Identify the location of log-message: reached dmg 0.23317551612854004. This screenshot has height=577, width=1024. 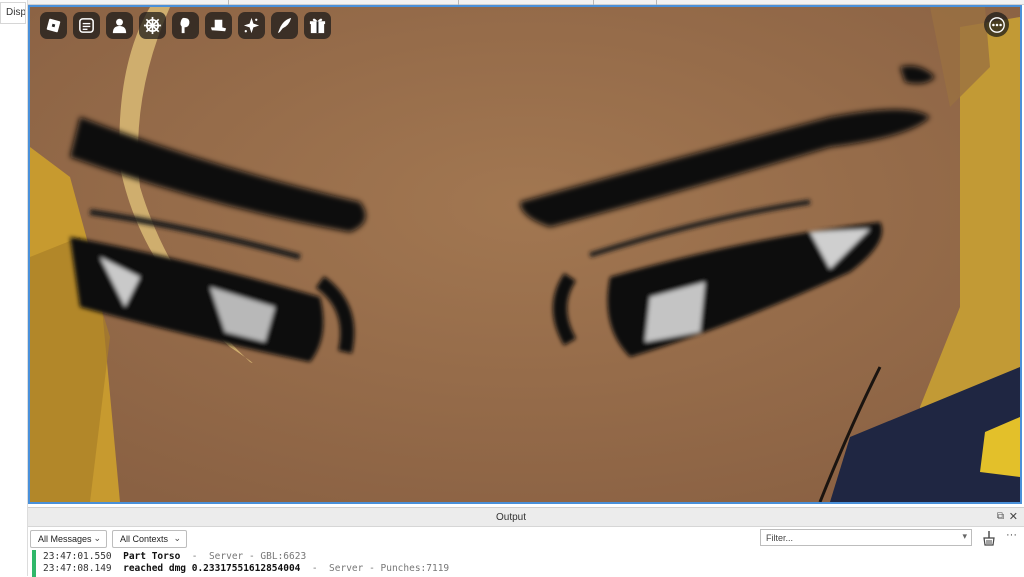
(212, 568).